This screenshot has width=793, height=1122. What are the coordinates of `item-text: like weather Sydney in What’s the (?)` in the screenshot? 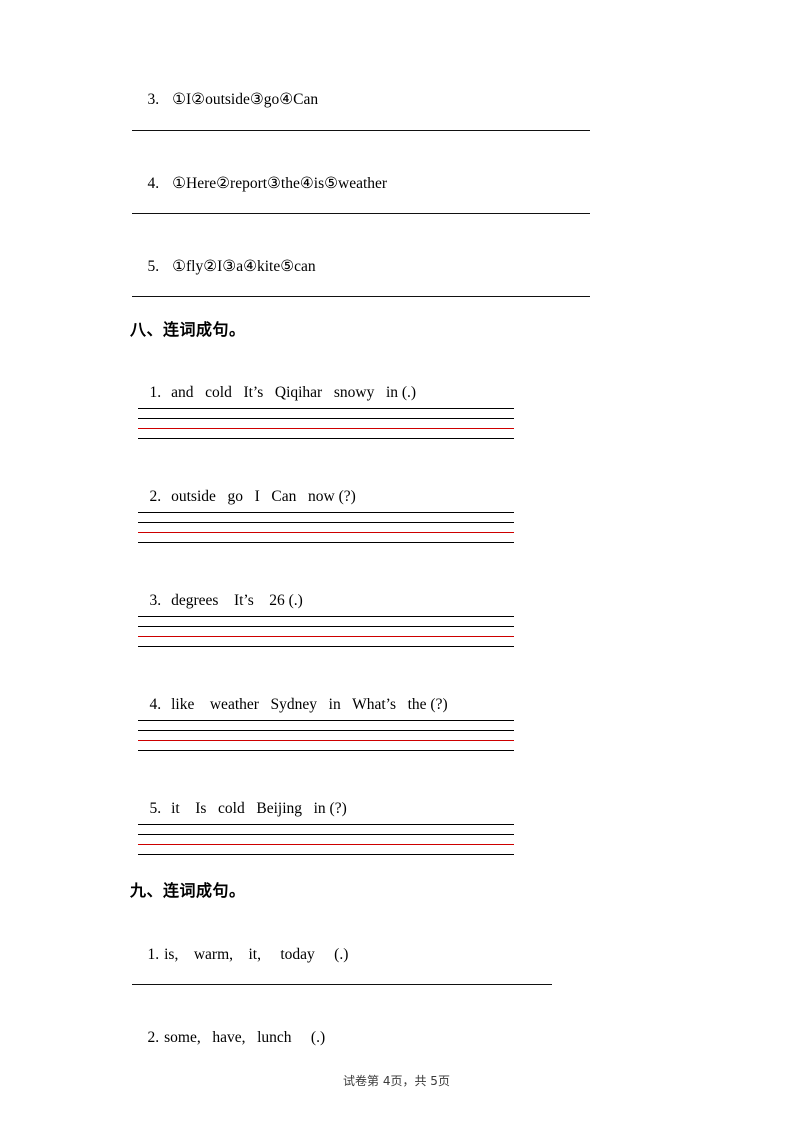 It's located at (309, 704).